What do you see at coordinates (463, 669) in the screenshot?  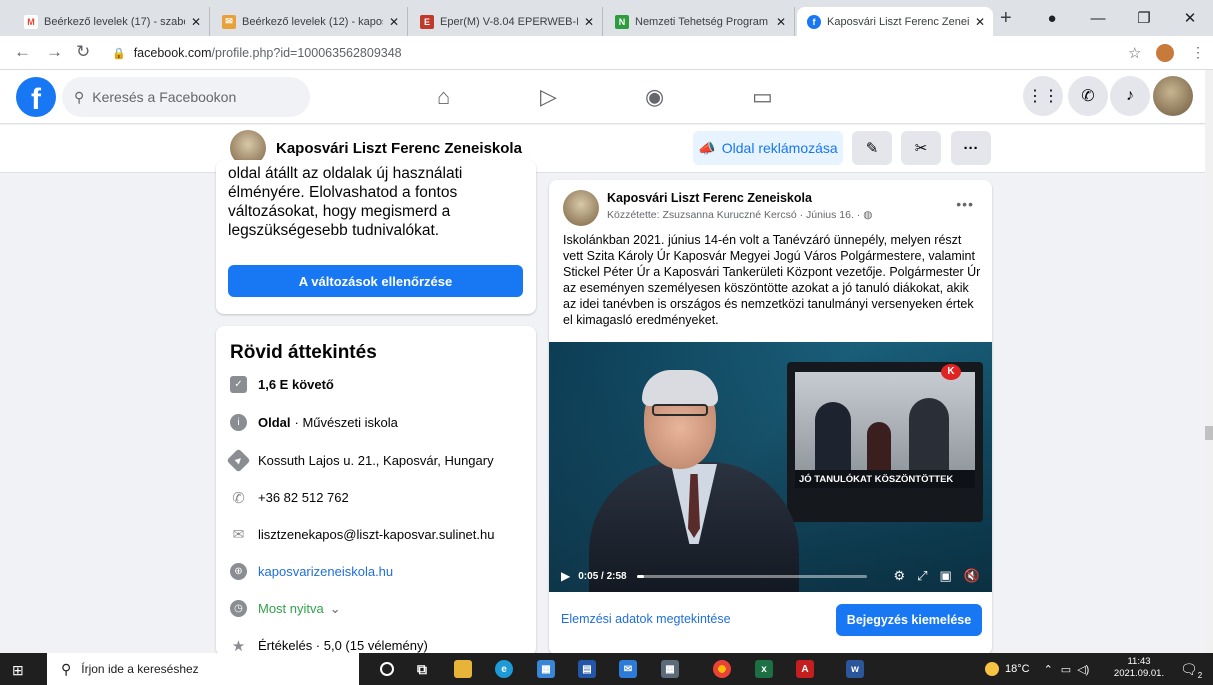 I see `file-explorer-icon` at bounding box center [463, 669].